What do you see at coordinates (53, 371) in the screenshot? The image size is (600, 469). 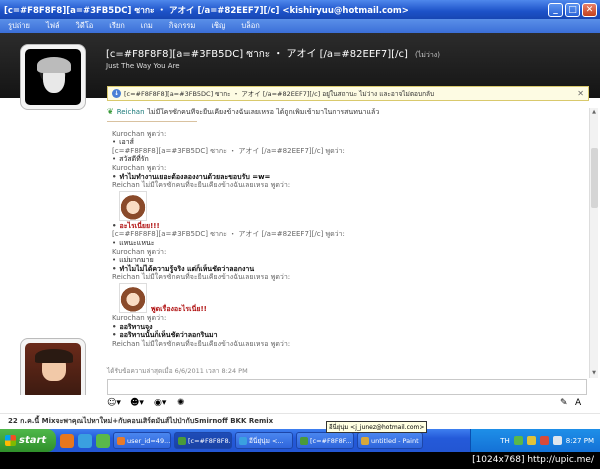 I see `my-avatar-image` at bounding box center [53, 371].